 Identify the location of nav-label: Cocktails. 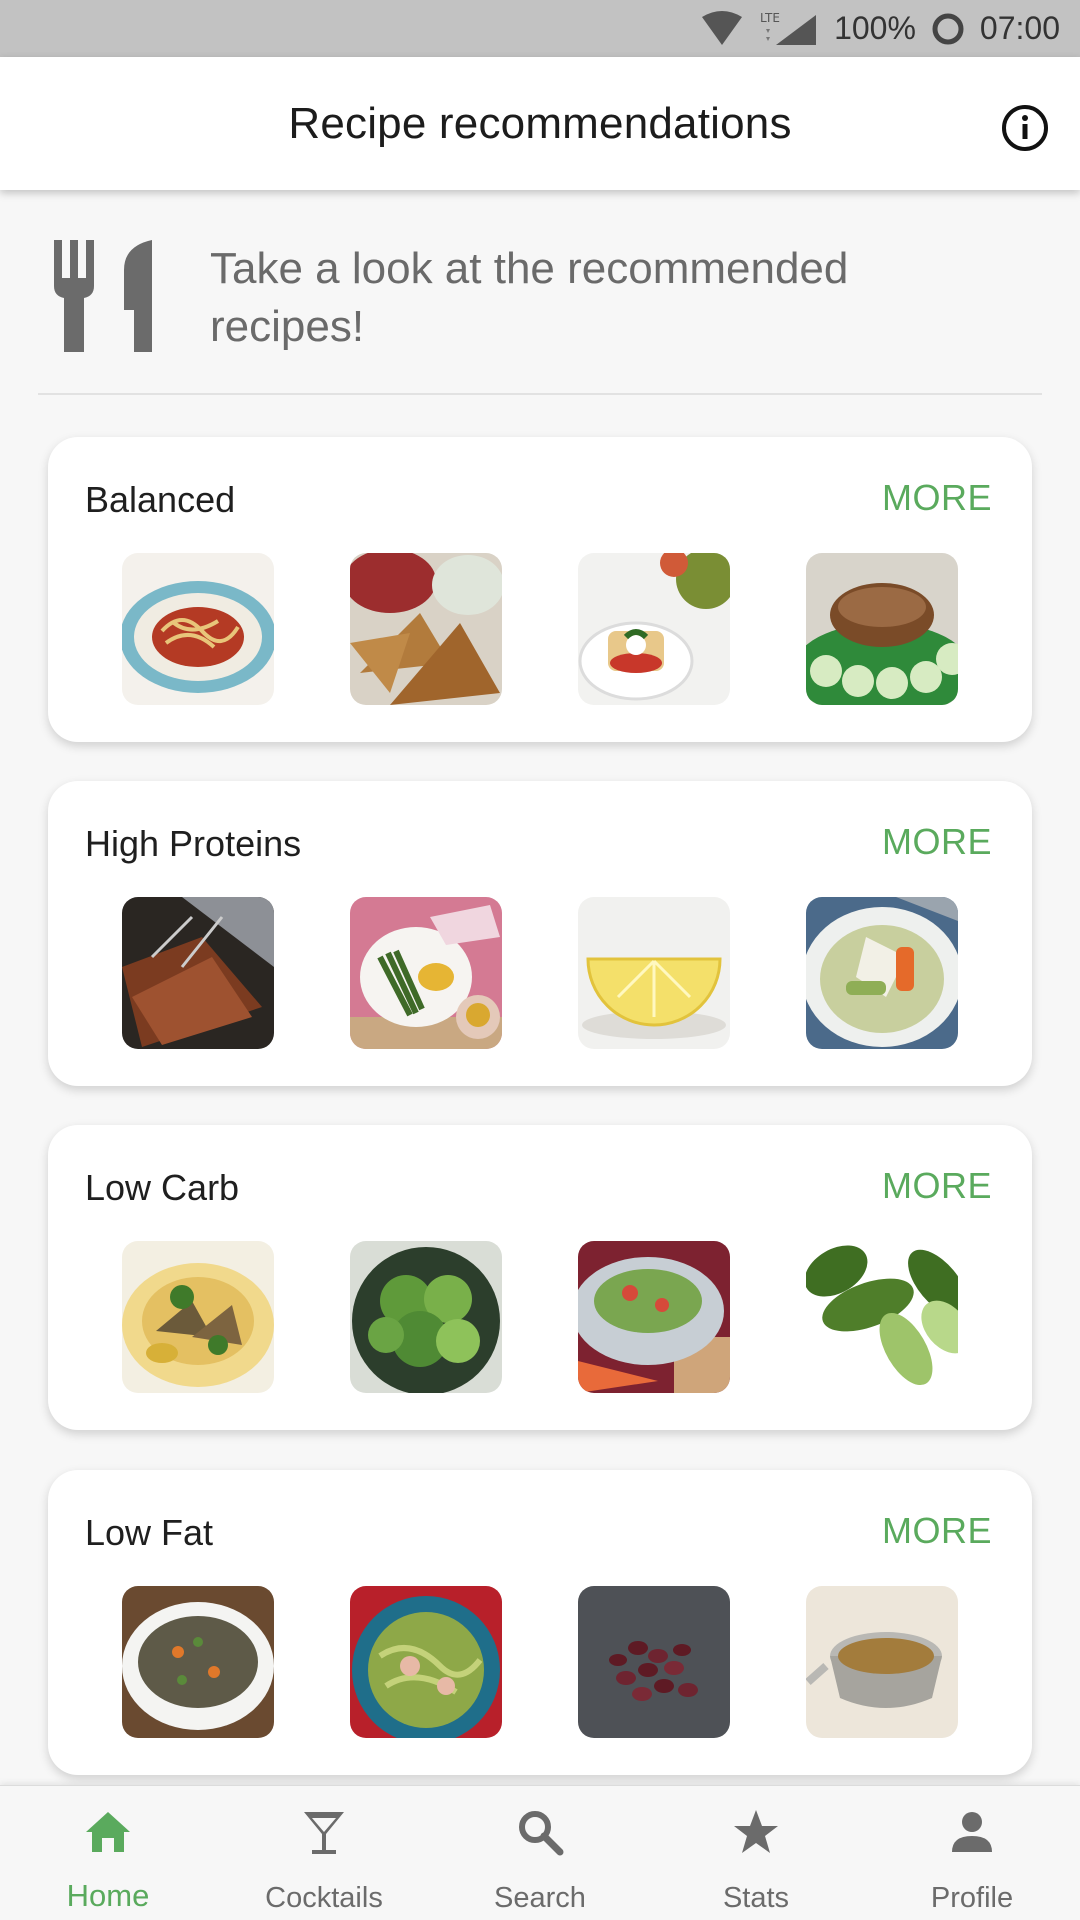
(324, 1898).